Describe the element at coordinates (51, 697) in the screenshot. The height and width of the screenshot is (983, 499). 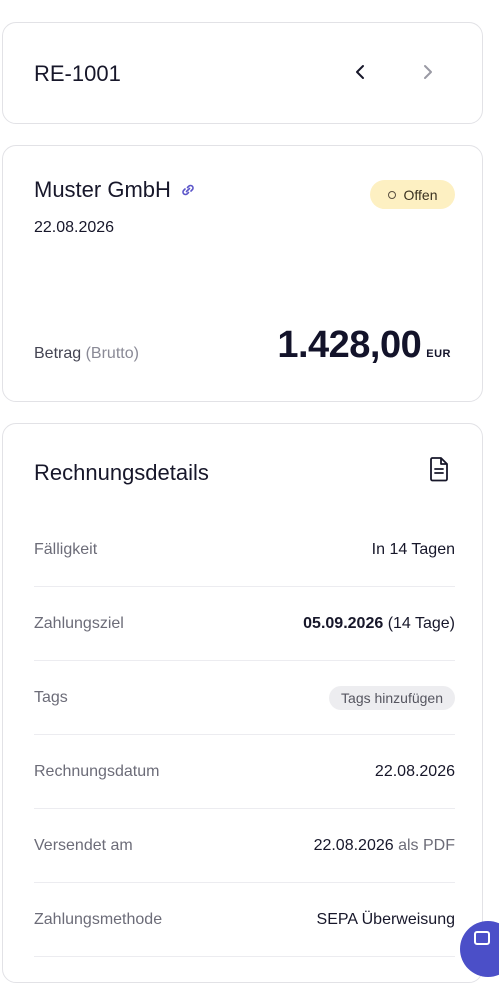
I see `row-label: Tags` at that location.